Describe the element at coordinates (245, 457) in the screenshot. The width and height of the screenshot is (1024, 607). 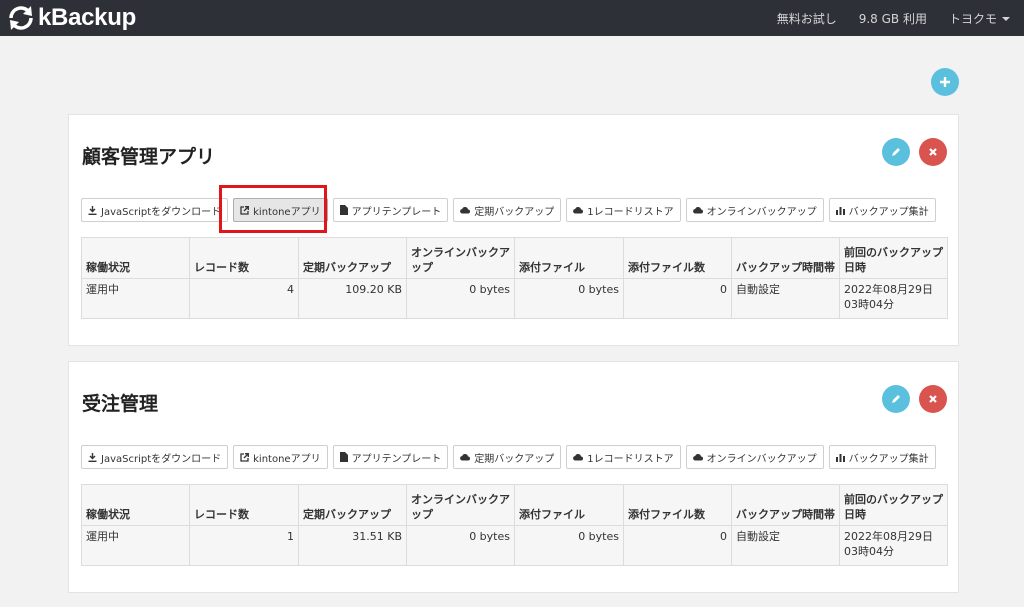
I see `external-link-icon` at that location.